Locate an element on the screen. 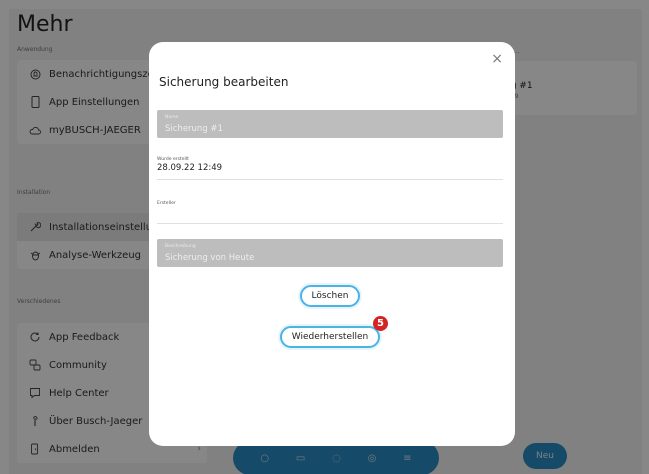 The width and height of the screenshot is (649, 474). name-field-value: Sicherung #1 is located at coordinates (194, 129).